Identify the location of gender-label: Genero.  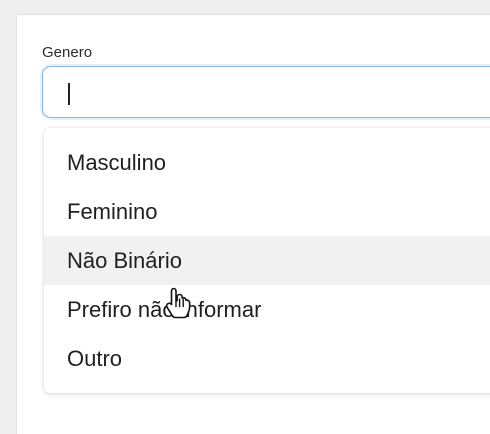
(67, 52).